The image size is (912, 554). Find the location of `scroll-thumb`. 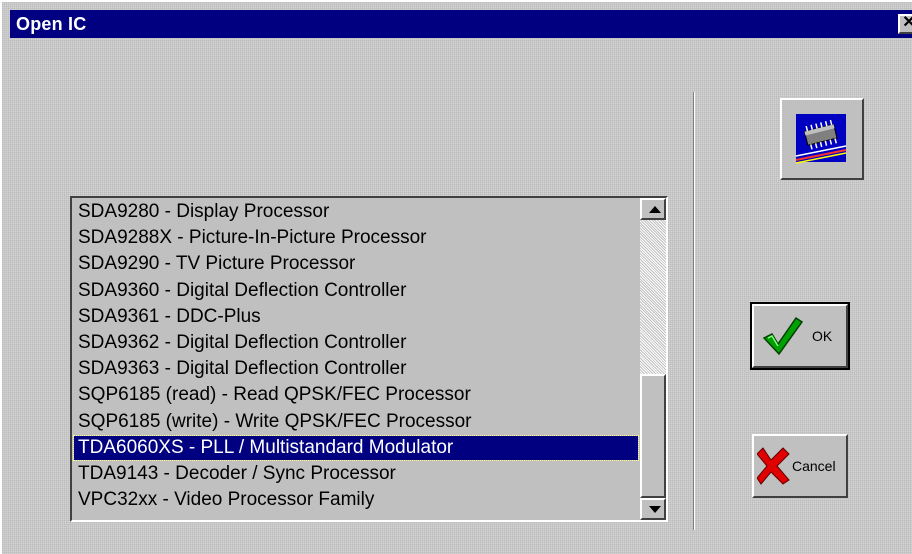

scroll-thumb is located at coordinates (653, 436).